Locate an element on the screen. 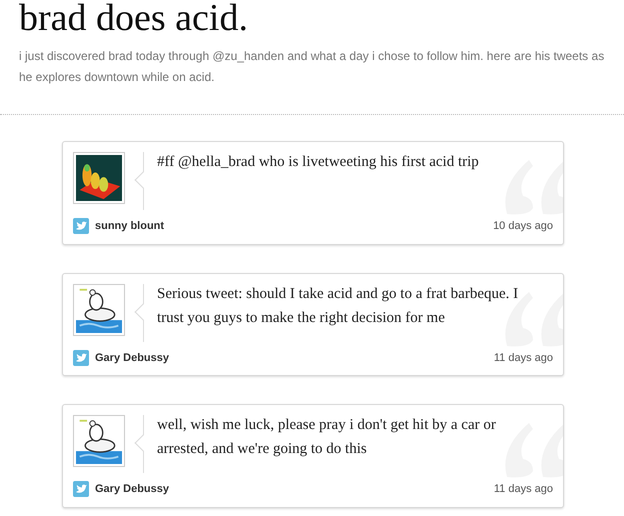 Image resolution: width=624 pixels, height=516 pixels. tweet-text: Serious tweet: should I take acid and go to a frat barbeque. I trust you guys to make the right decision for me is located at coordinates (338, 306).